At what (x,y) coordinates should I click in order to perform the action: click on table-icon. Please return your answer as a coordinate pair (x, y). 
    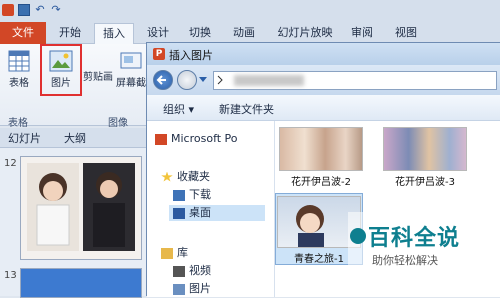
    Looking at the image, I should click on (19, 61).